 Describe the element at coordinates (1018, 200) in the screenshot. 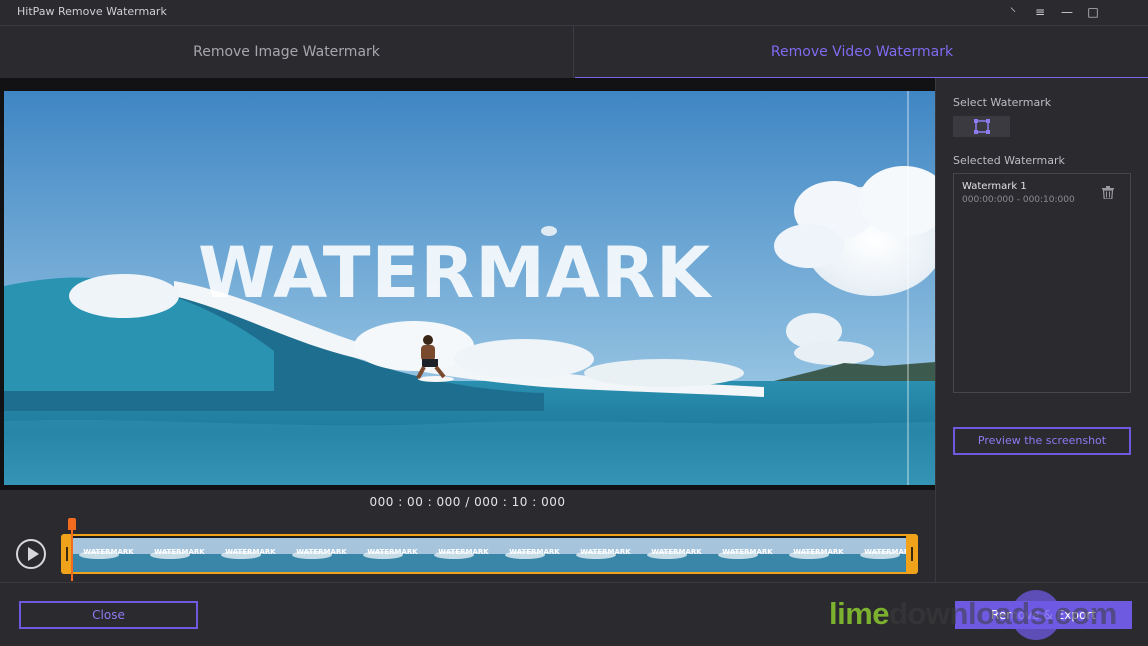

I see `watermark-time-range: 000:00:000 - 000:10:000` at that location.